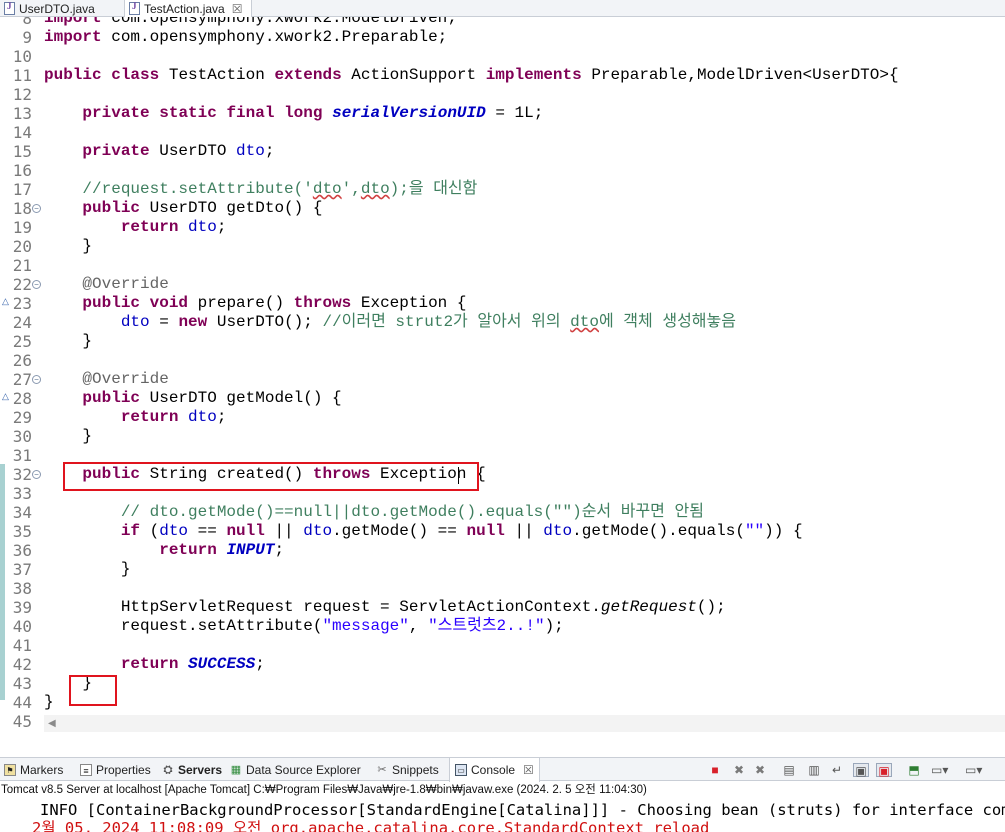  What do you see at coordinates (22, 398) in the screenshot?
I see `line-number: 28` at bounding box center [22, 398].